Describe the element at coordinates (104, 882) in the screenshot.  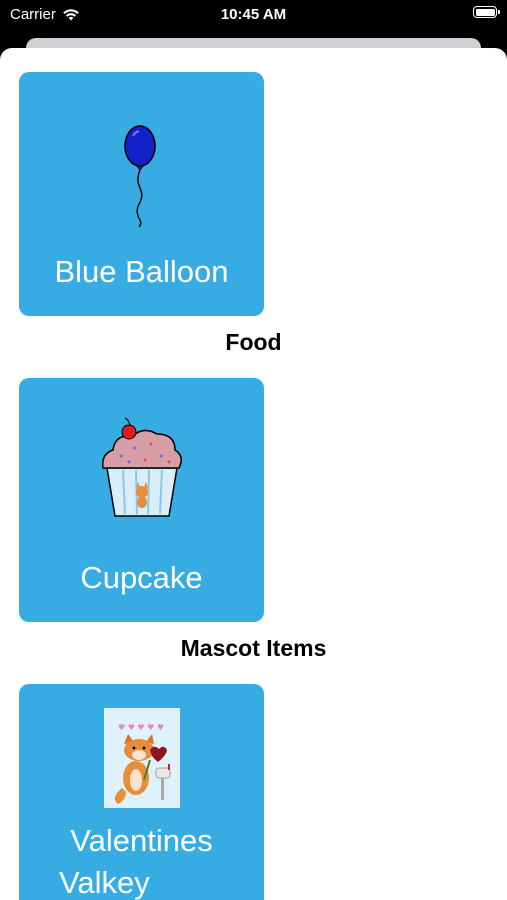
I see `item-label-line-2: Valkey` at that location.